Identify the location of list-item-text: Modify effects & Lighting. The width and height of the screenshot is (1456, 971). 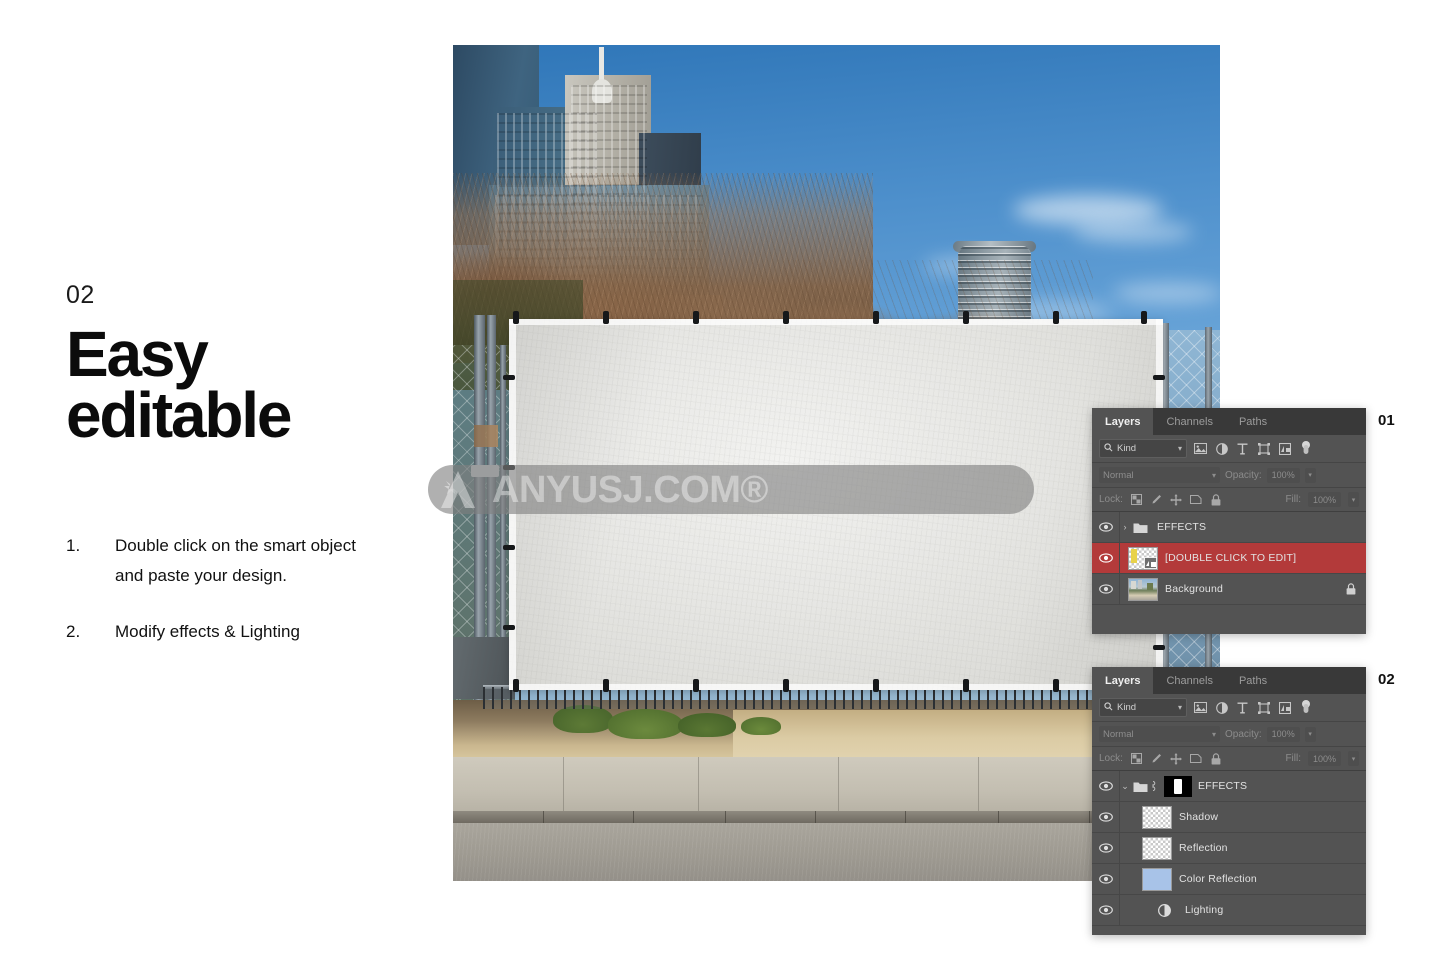
(207, 632).